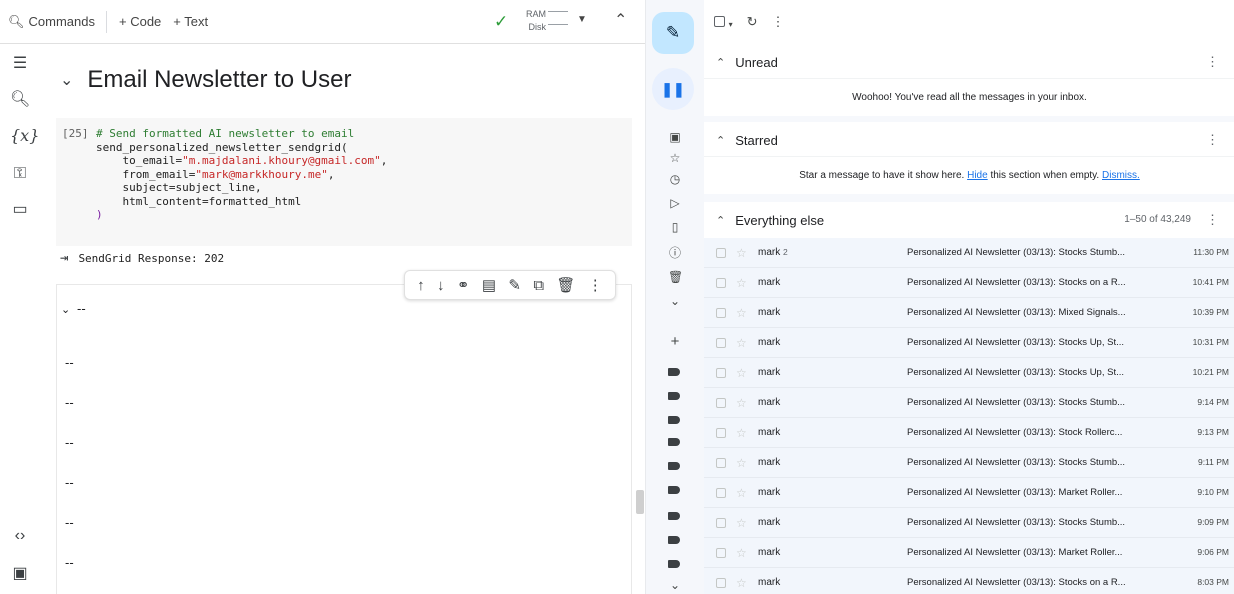  I want to click on add-text-button: + Text, so click(190, 21).